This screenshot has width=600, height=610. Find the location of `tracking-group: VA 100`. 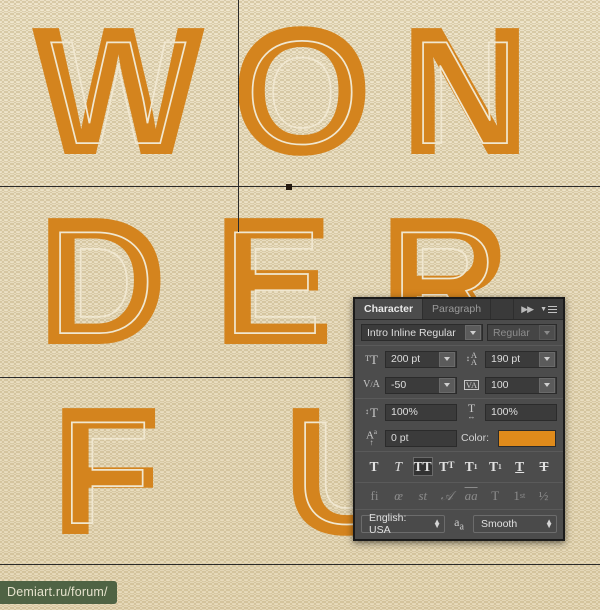

tracking-group: VA 100 is located at coordinates (509, 385).